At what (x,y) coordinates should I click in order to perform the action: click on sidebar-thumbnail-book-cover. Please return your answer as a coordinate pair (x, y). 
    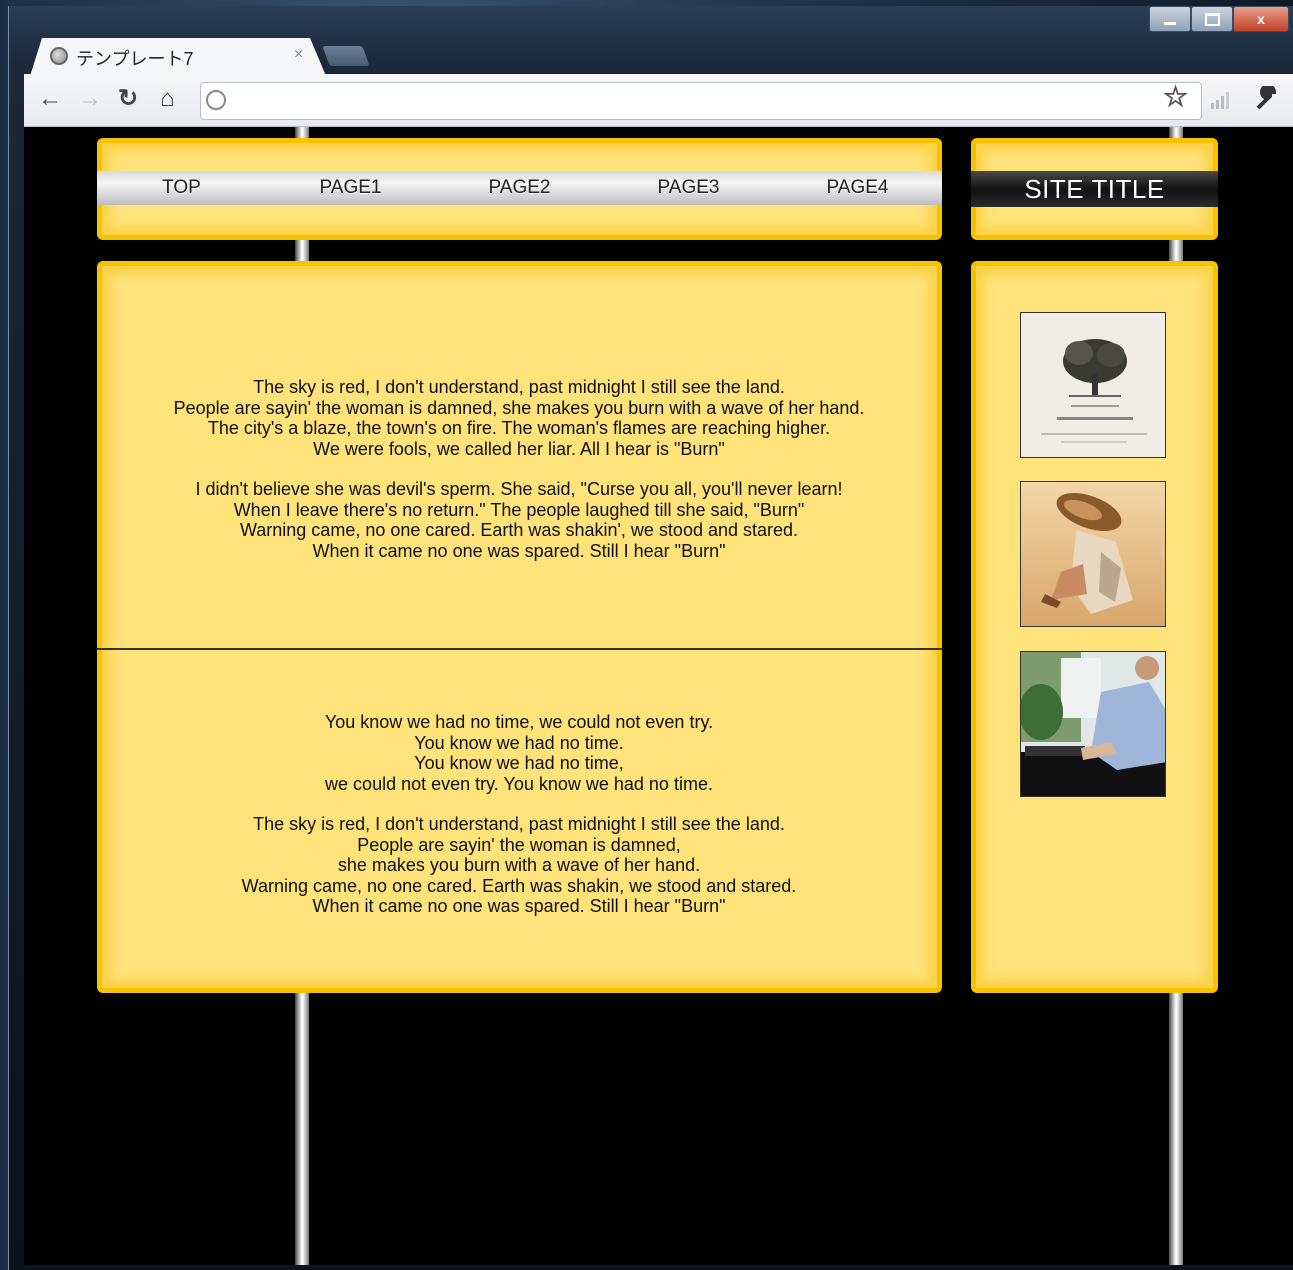
    Looking at the image, I should click on (1093, 385).